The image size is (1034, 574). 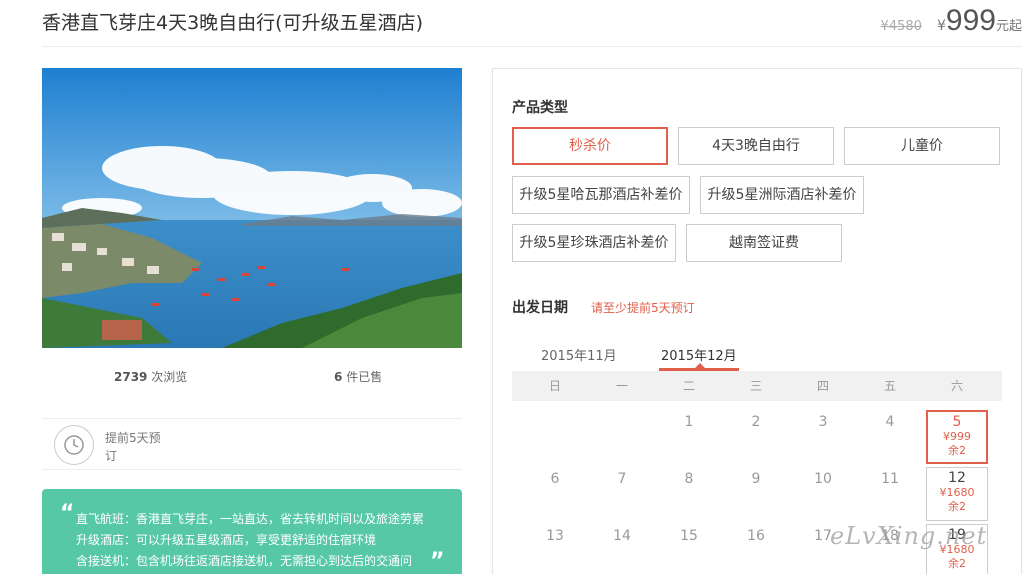 I want to click on product-type-label: 产品类型, so click(x=540, y=108).